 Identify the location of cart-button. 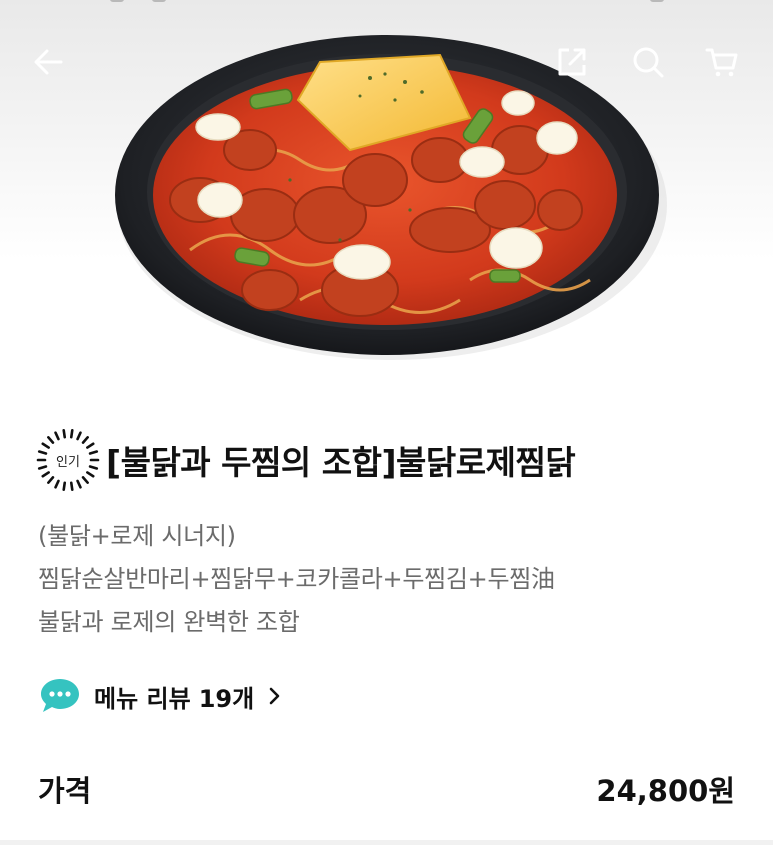
(722, 62).